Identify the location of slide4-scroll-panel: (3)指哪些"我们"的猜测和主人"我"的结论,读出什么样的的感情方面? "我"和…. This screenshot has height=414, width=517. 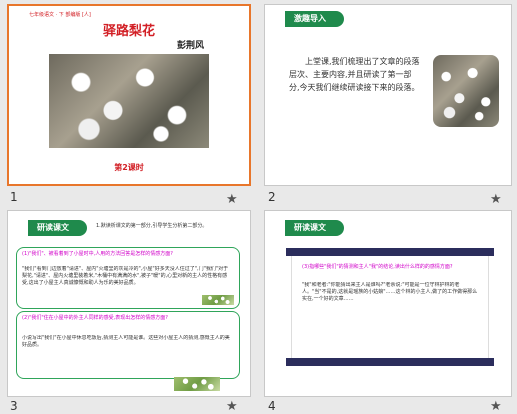
(390, 307).